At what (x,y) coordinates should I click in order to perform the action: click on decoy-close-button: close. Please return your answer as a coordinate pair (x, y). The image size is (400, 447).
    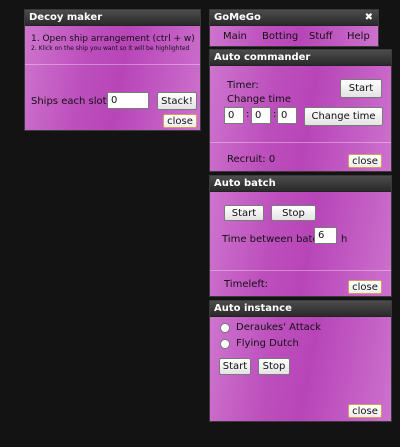
    Looking at the image, I should click on (180, 121).